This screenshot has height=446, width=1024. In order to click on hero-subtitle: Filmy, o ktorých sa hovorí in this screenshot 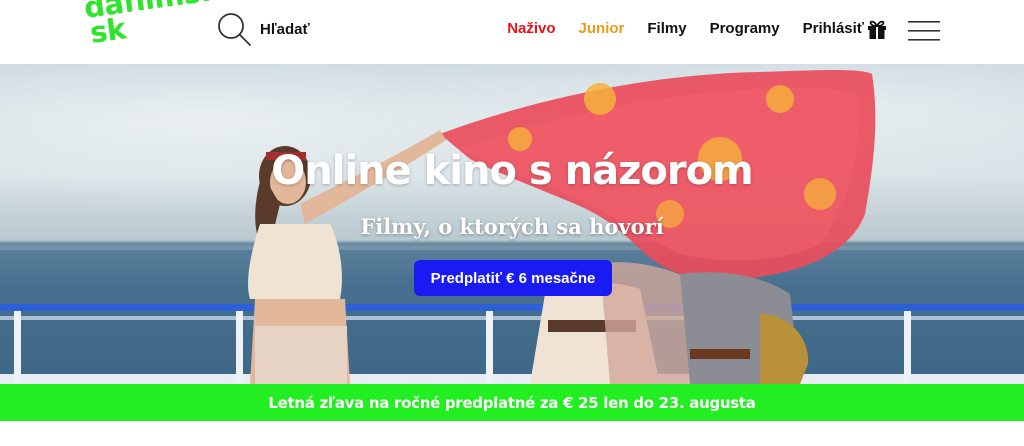, I will do `click(512, 226)`.